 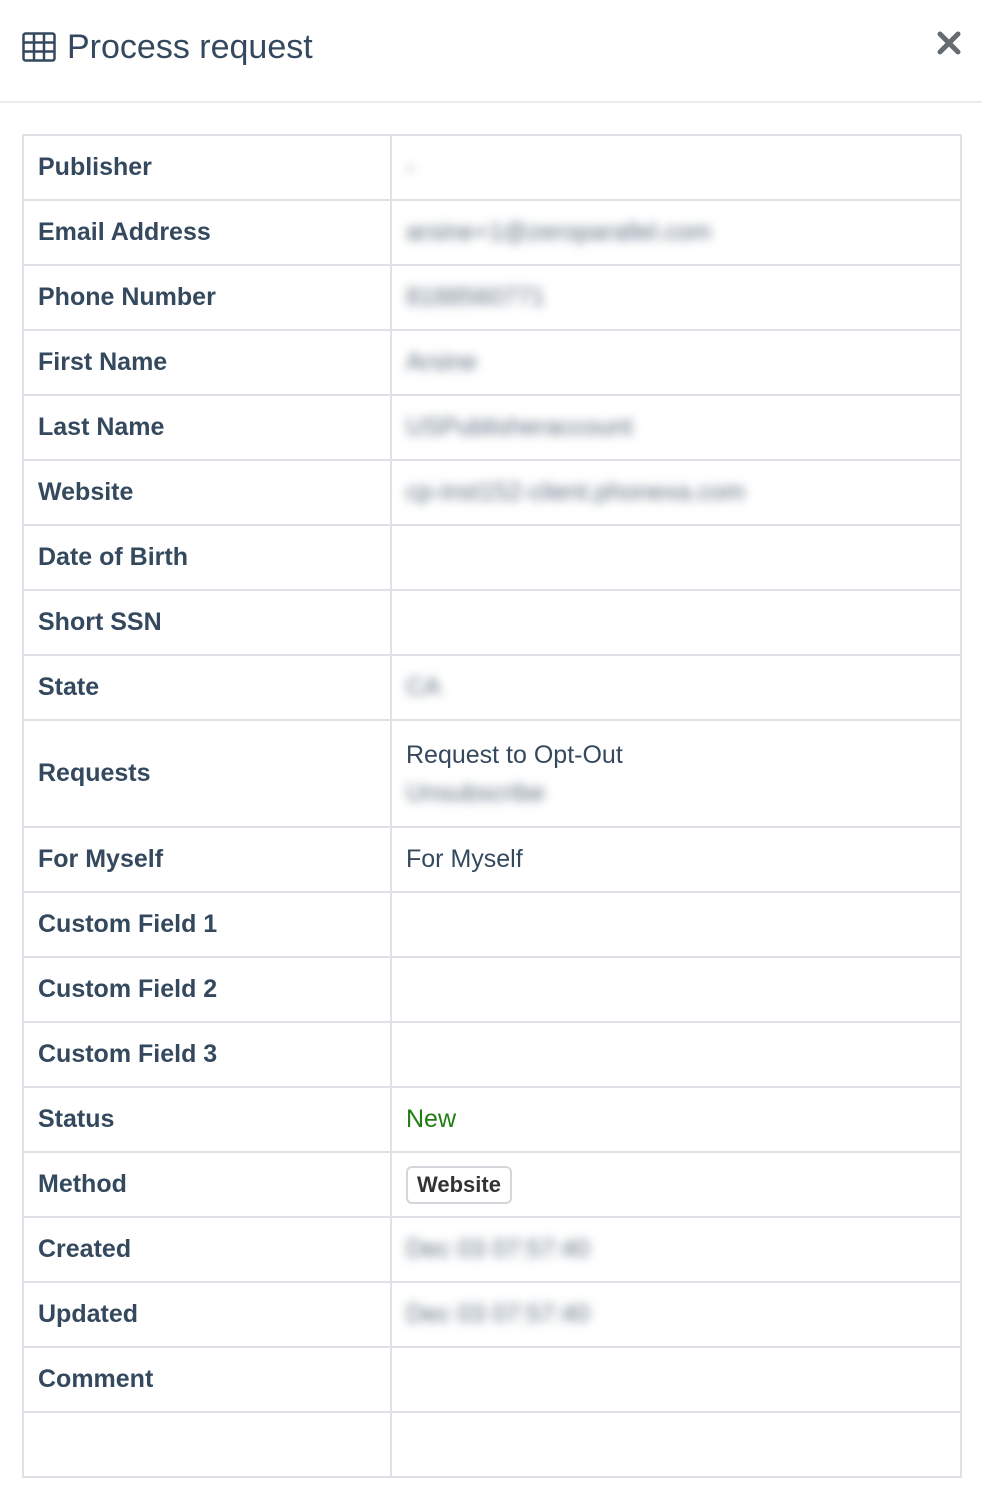 I want to click on modal-title: Process request, so click(x=190, y=47).